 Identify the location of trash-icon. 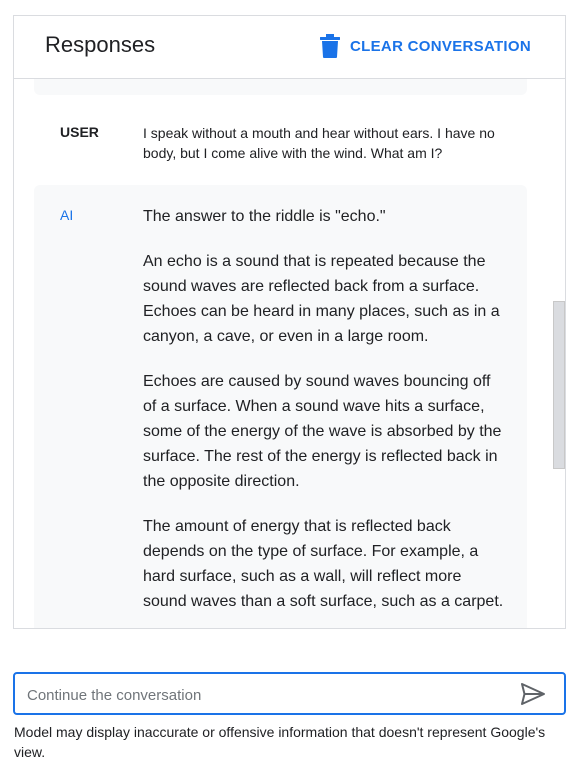
(330, 46).